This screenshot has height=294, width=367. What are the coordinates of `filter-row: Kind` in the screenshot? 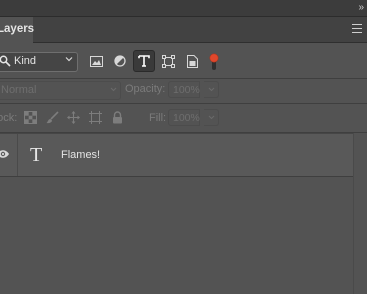 It's located at (183, 62).